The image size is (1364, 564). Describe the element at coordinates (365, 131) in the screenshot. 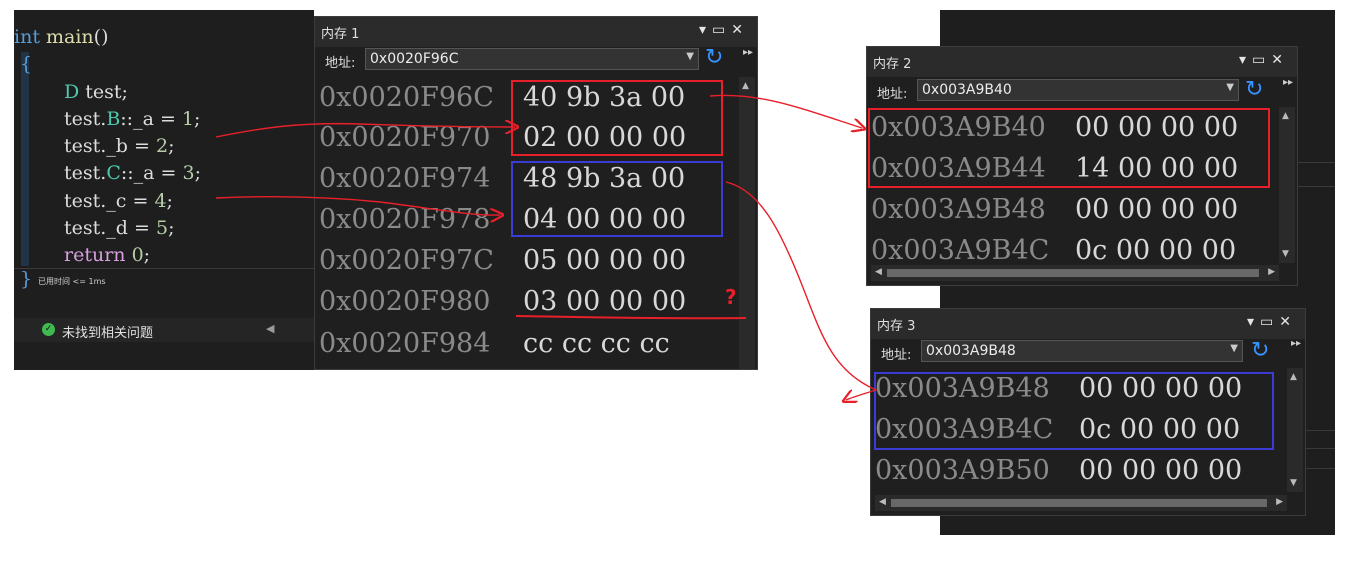

I see `arrow-b-to-mem1` at that location.